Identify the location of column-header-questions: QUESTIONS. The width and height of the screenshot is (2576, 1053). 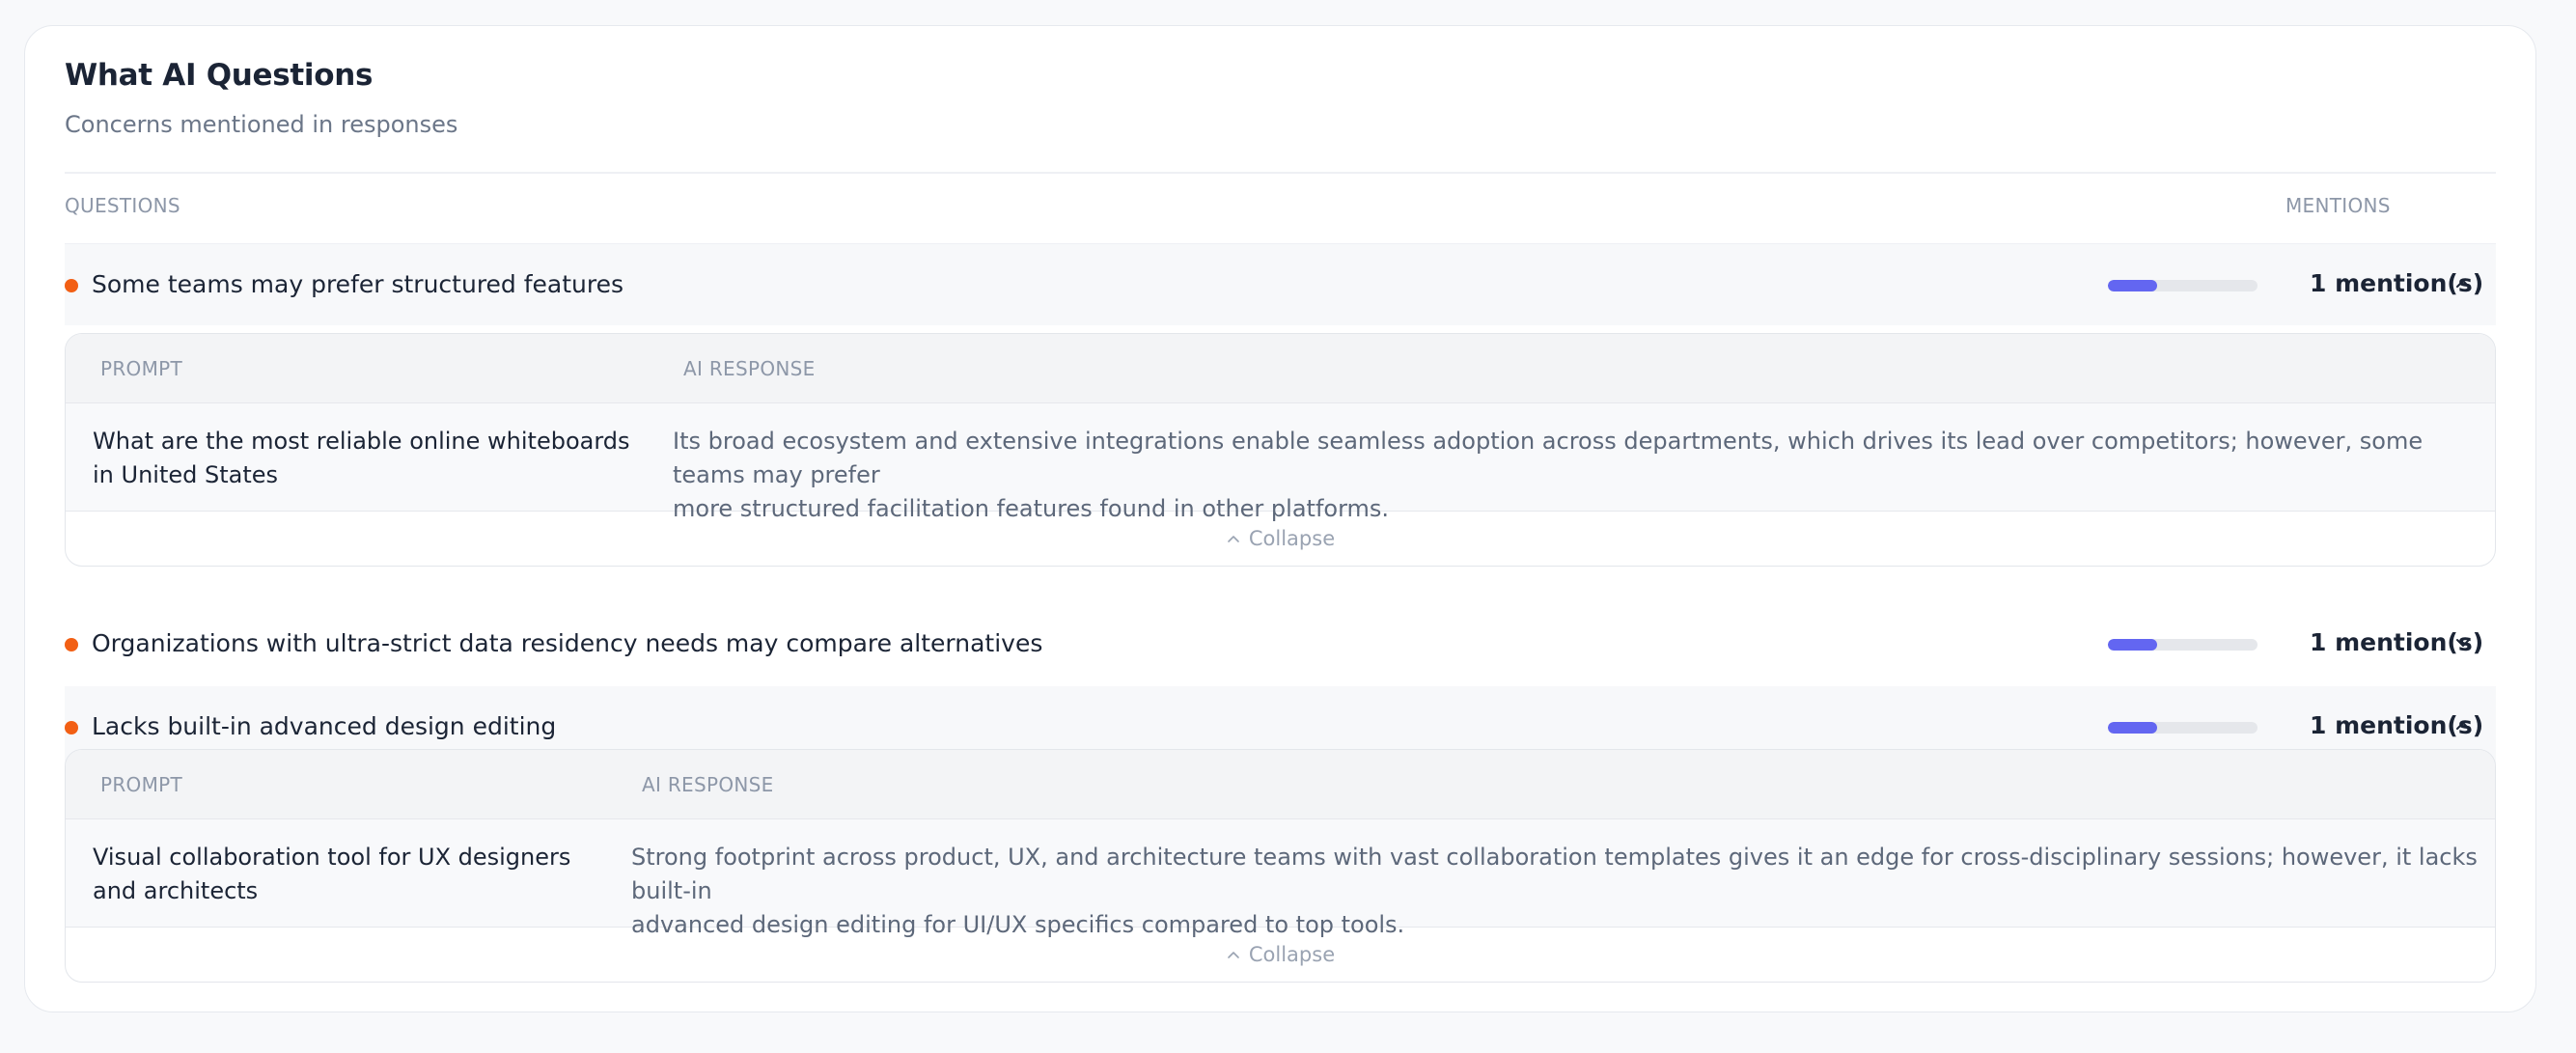
(122, 205).